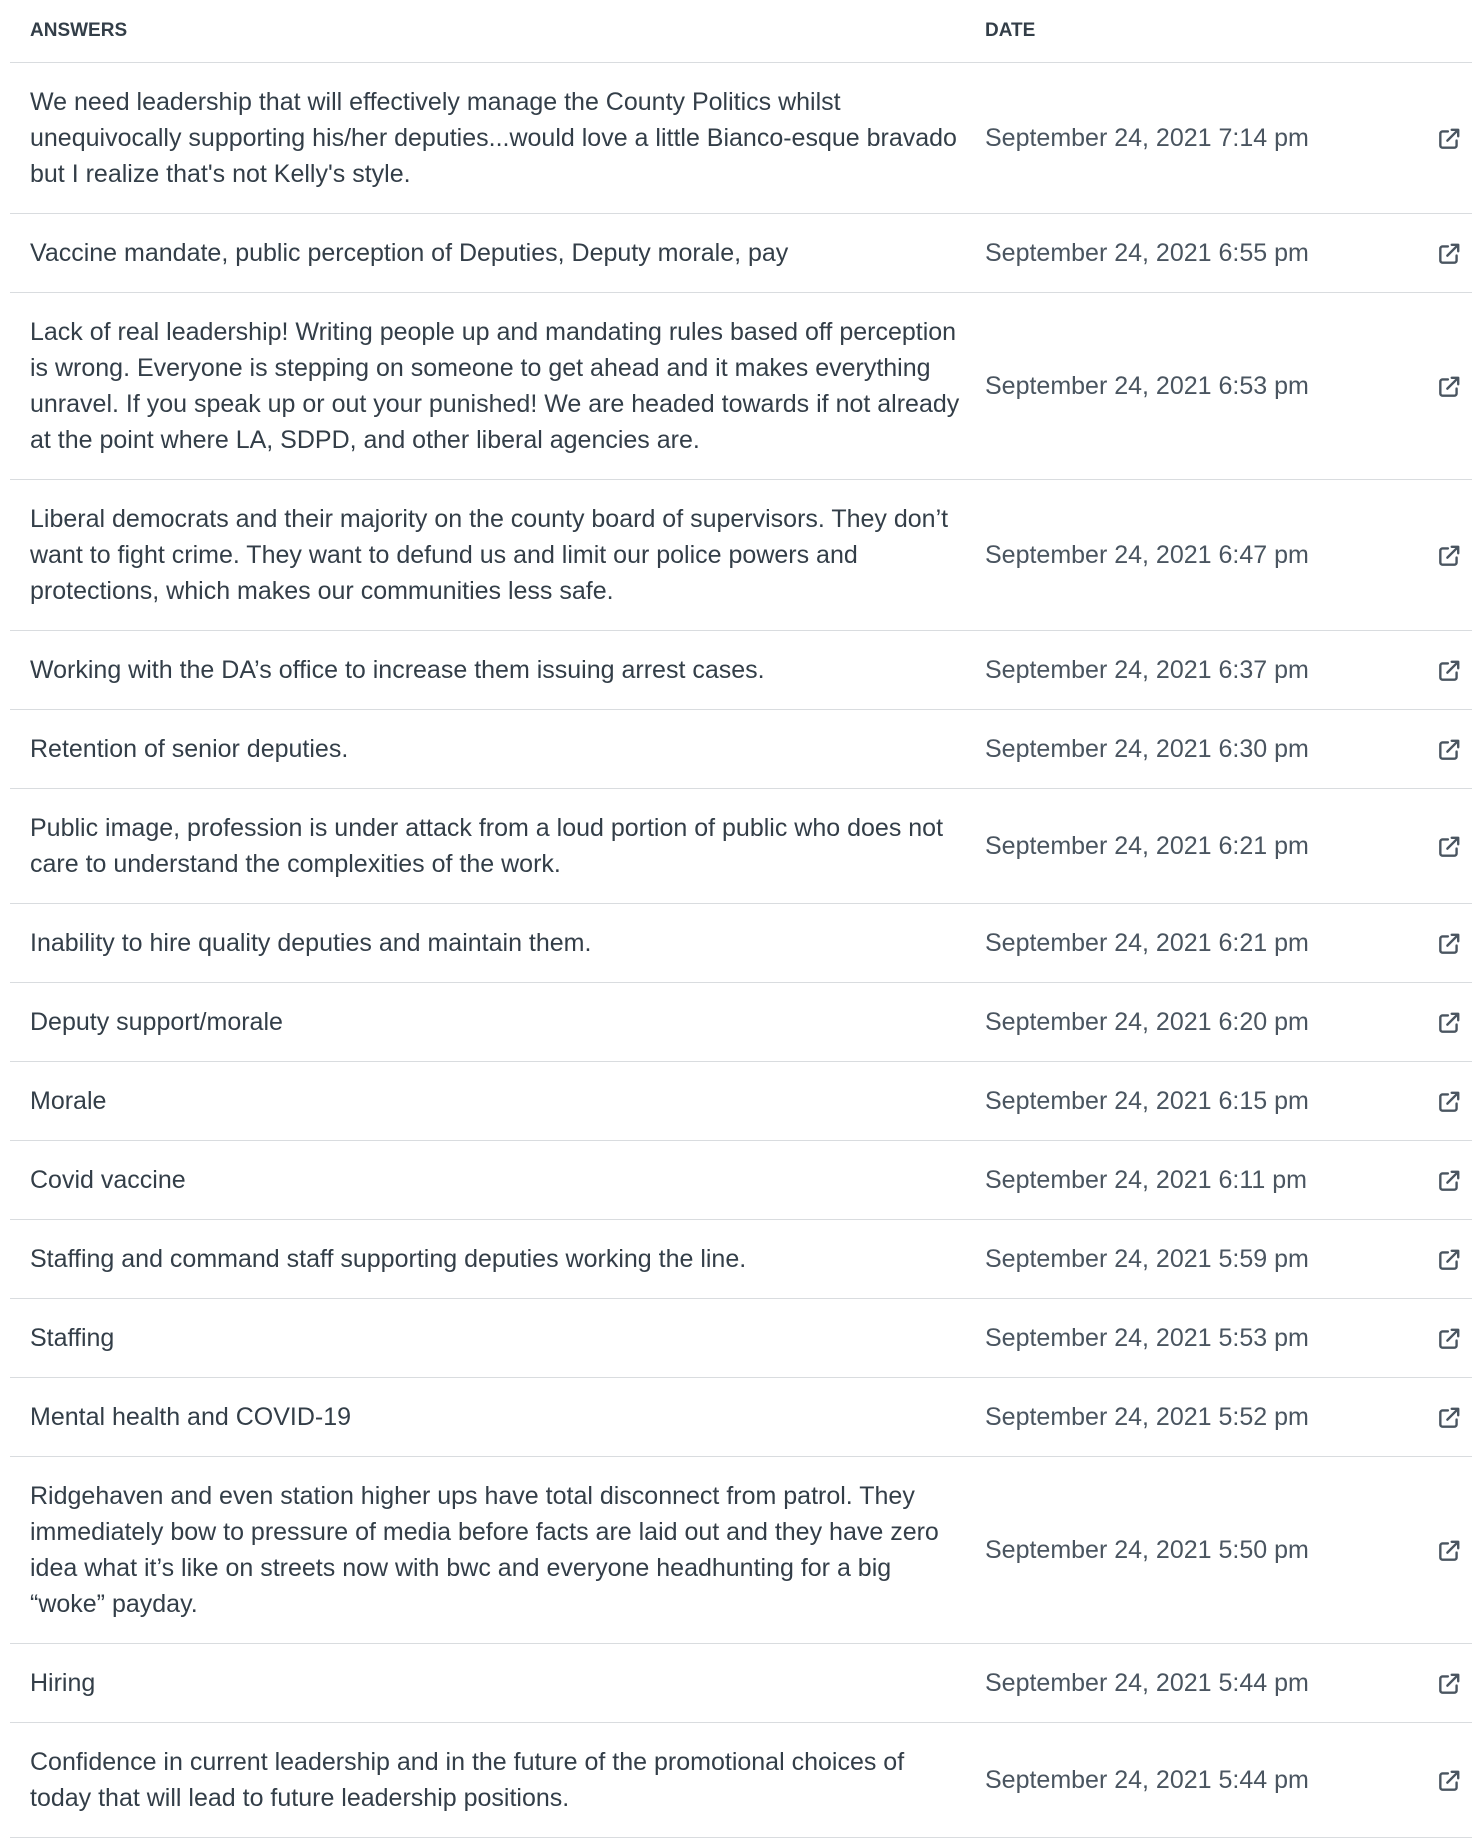 This screenshot has width=1481, height=1838. What do you see at coordinates (1180, 31) in the screenshot?
I see `date-column-header: DATE` at bounding box center [1180, 31].